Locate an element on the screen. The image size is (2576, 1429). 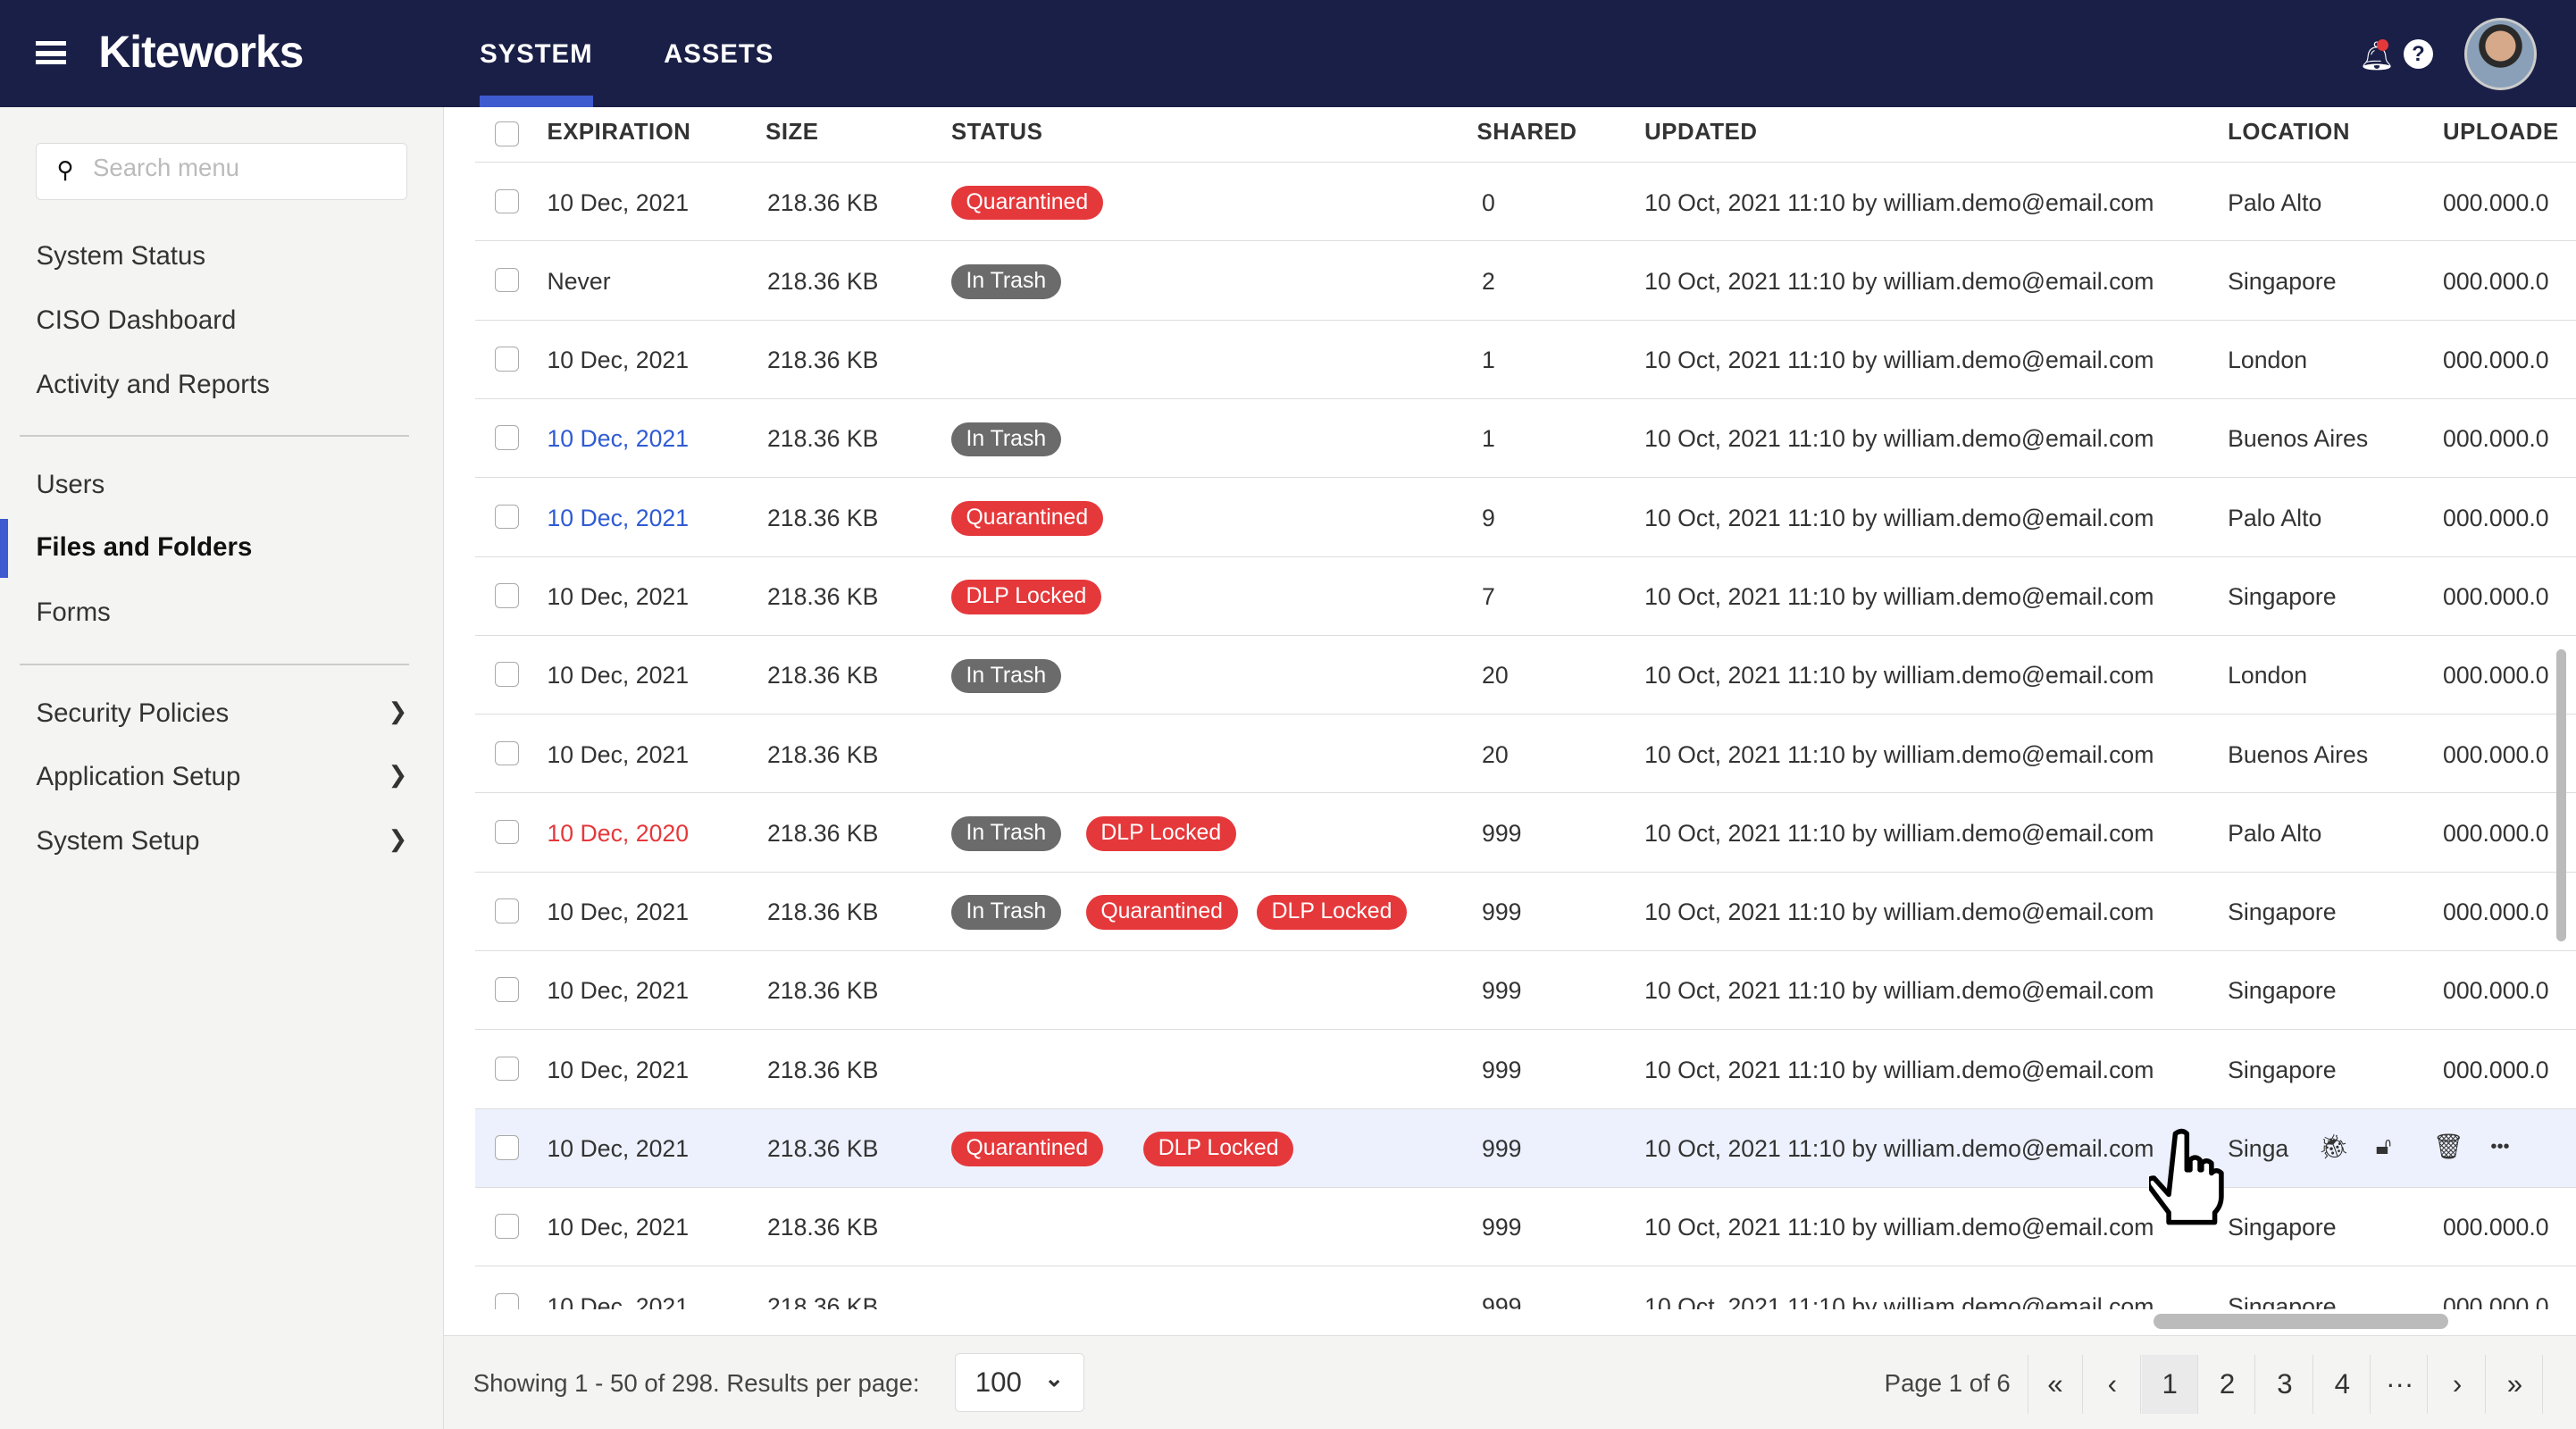
last-page-button: » is located at coordinates (2516, 1384).